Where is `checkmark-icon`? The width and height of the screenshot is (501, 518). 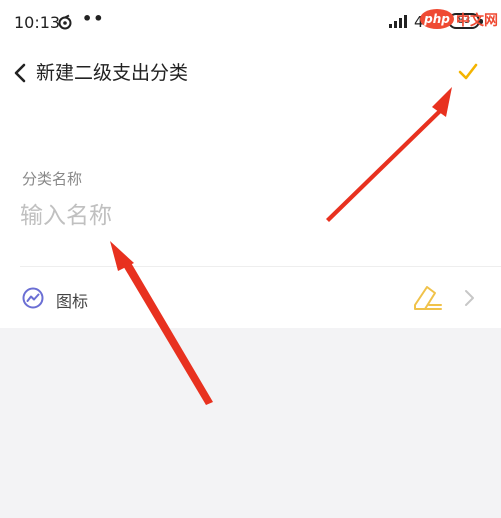
checkmark-icon is located at coordinates (468, 72).